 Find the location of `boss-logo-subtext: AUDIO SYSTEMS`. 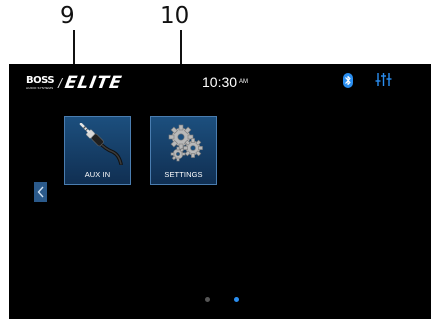

boss-logo-subtext: AUDIO SYSTEMS is located at coordinates (40, 88).